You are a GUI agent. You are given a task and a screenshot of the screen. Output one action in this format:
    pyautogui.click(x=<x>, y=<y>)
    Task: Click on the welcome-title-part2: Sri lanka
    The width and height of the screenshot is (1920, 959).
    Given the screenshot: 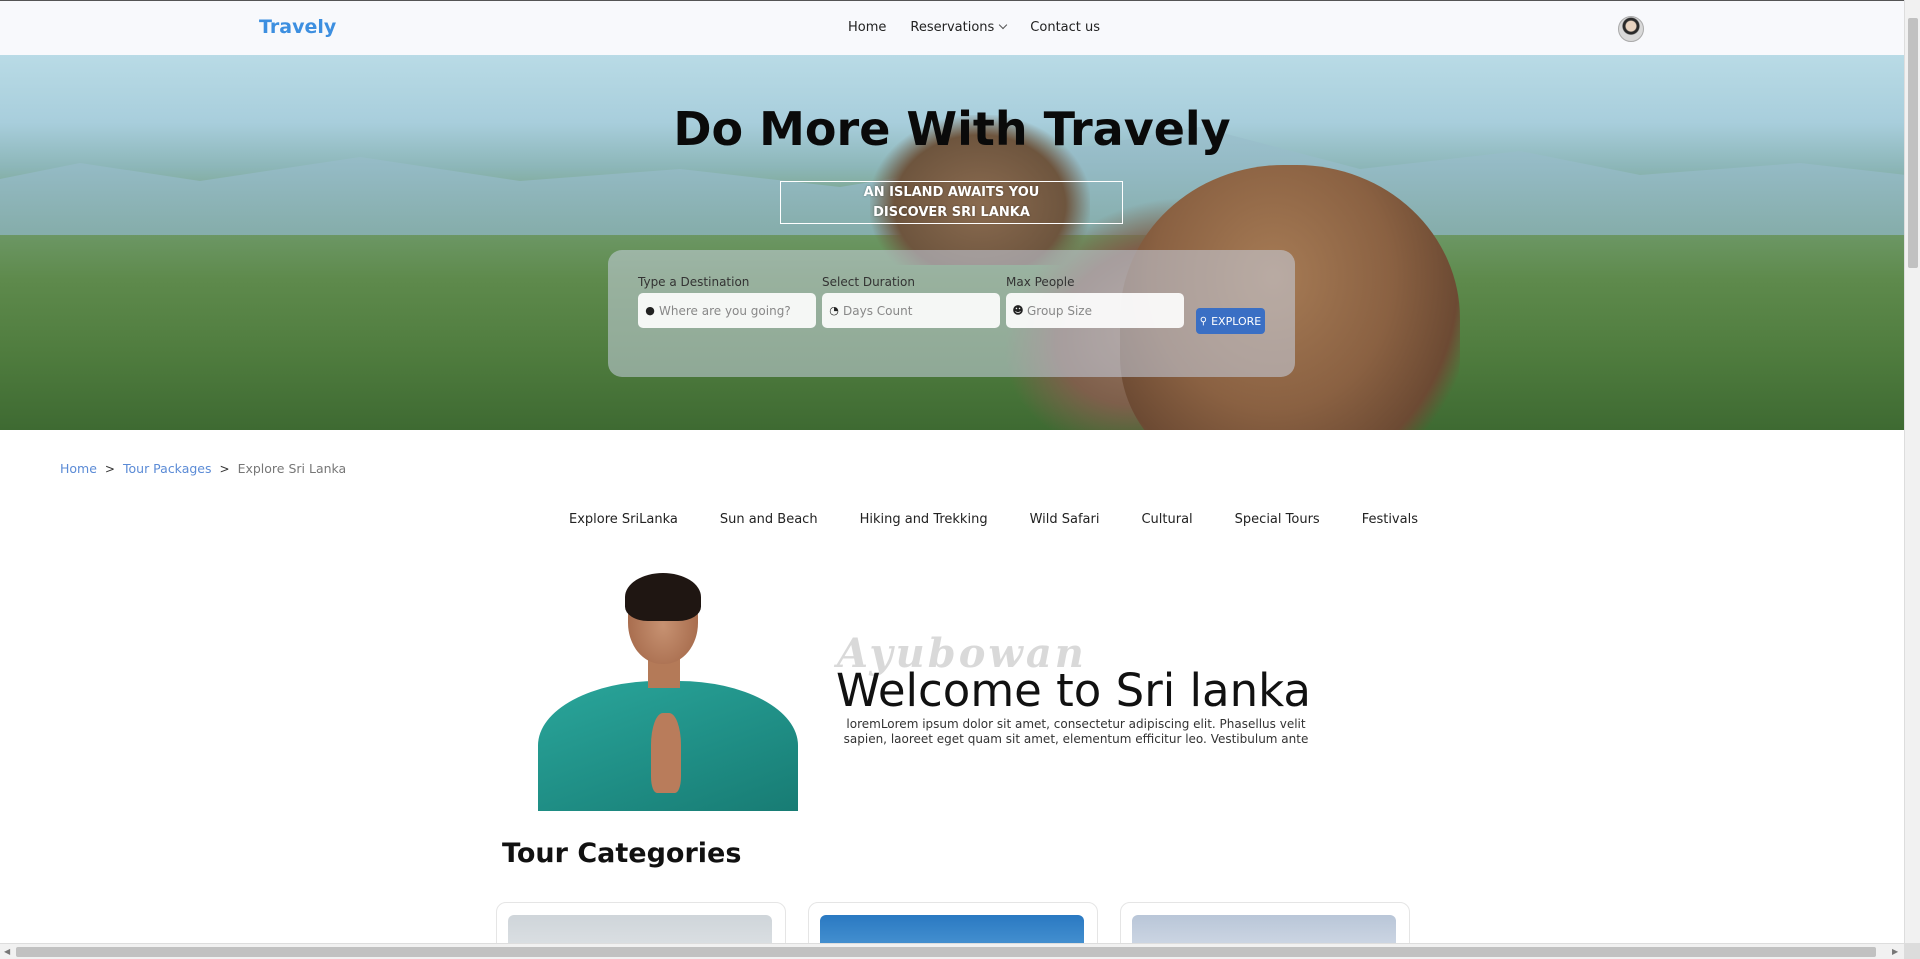 What is the action you would take?
    pyautogui.click(x=1213, y=690)
    